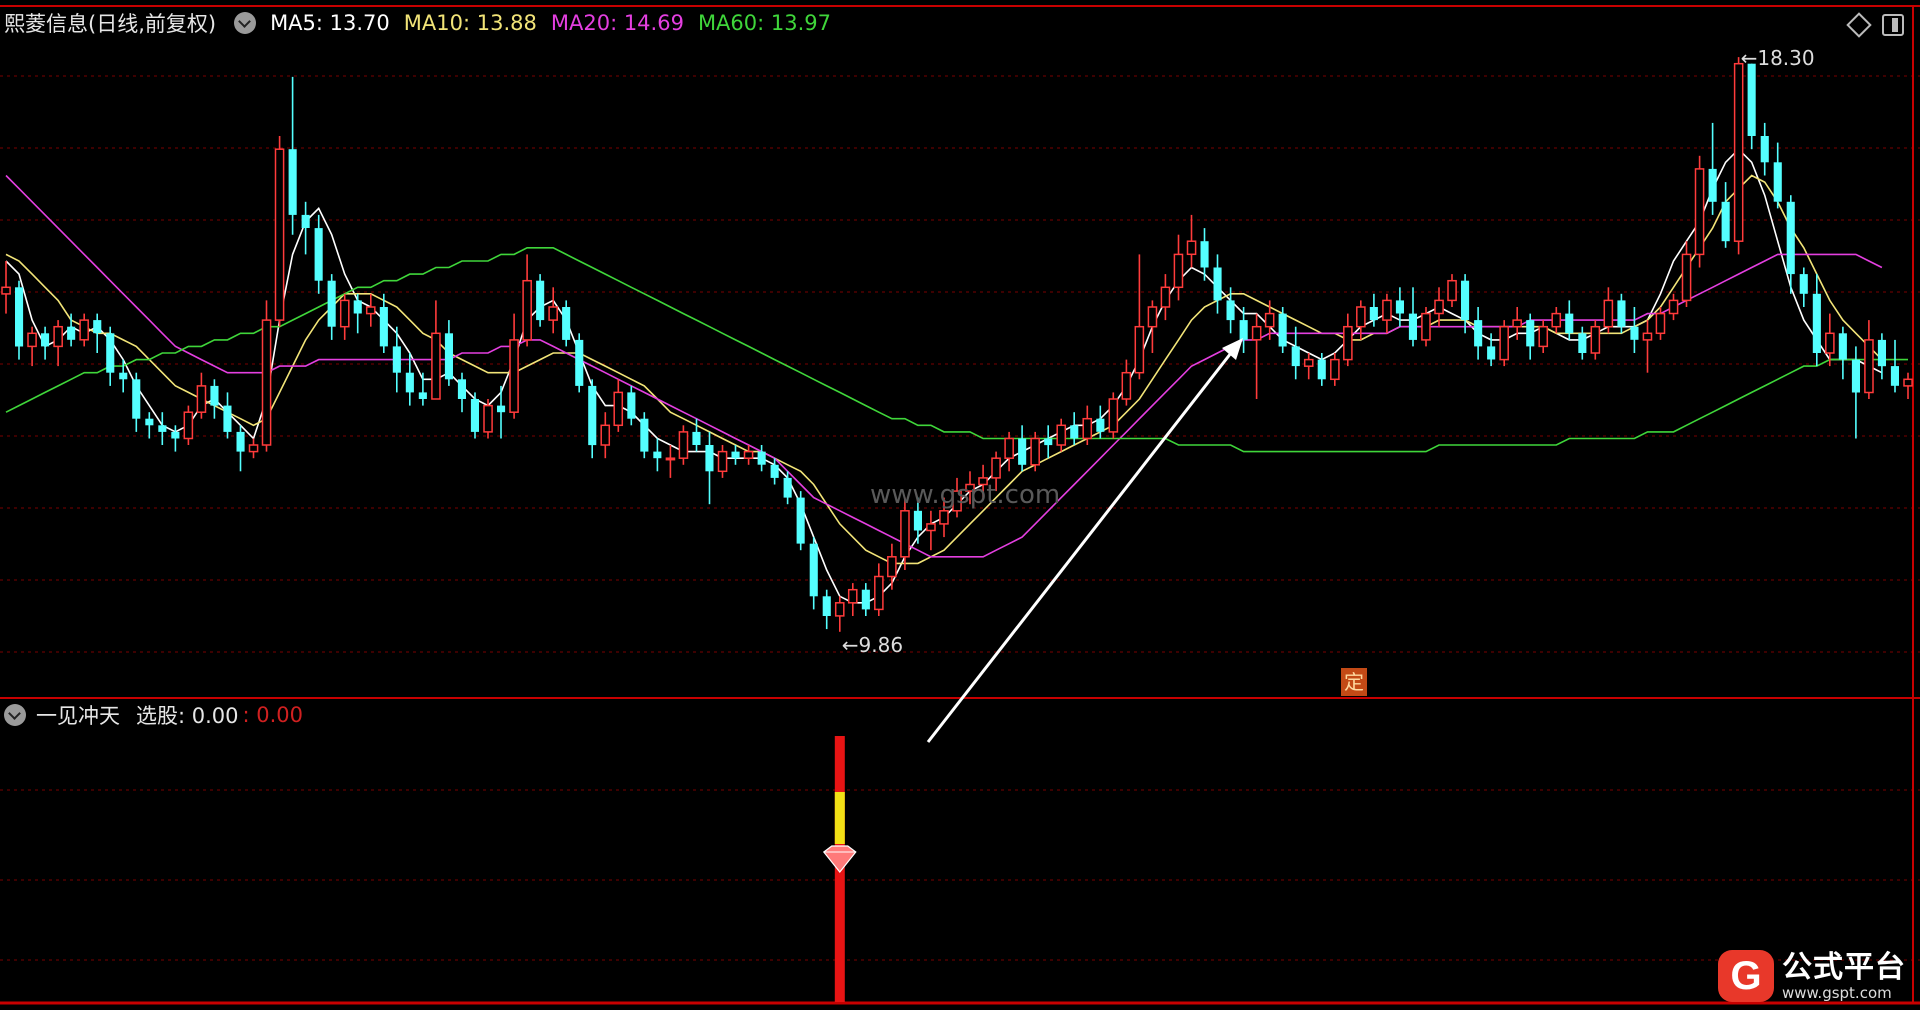 The image size is (1920, 1010). Describe the element at coordinates (1083, 543) in the screenshot. I see `trend-arrow-line` at that location.